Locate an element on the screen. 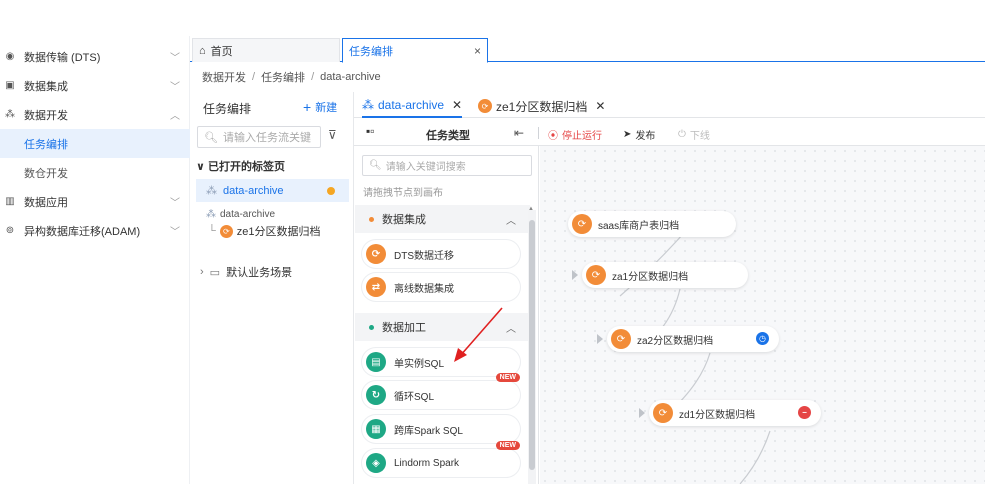 This screenshot has height=484, width=985. tab-home: ⌂ 首页 is located at coordinates (266, 50).